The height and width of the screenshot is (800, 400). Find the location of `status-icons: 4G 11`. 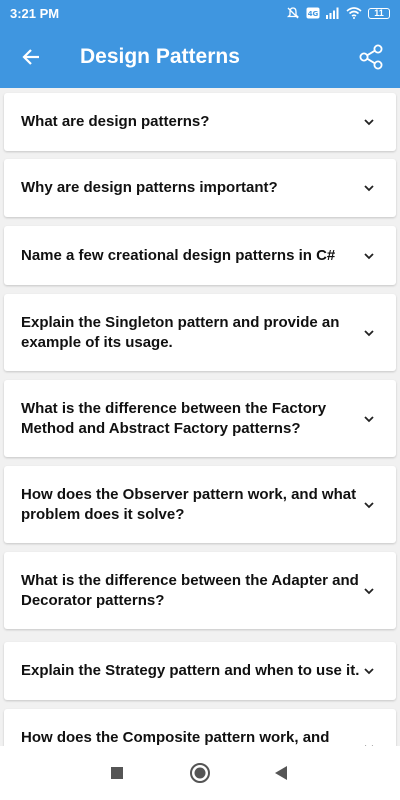

status-icons: 4G 11 is located at coordinates (338, 13).